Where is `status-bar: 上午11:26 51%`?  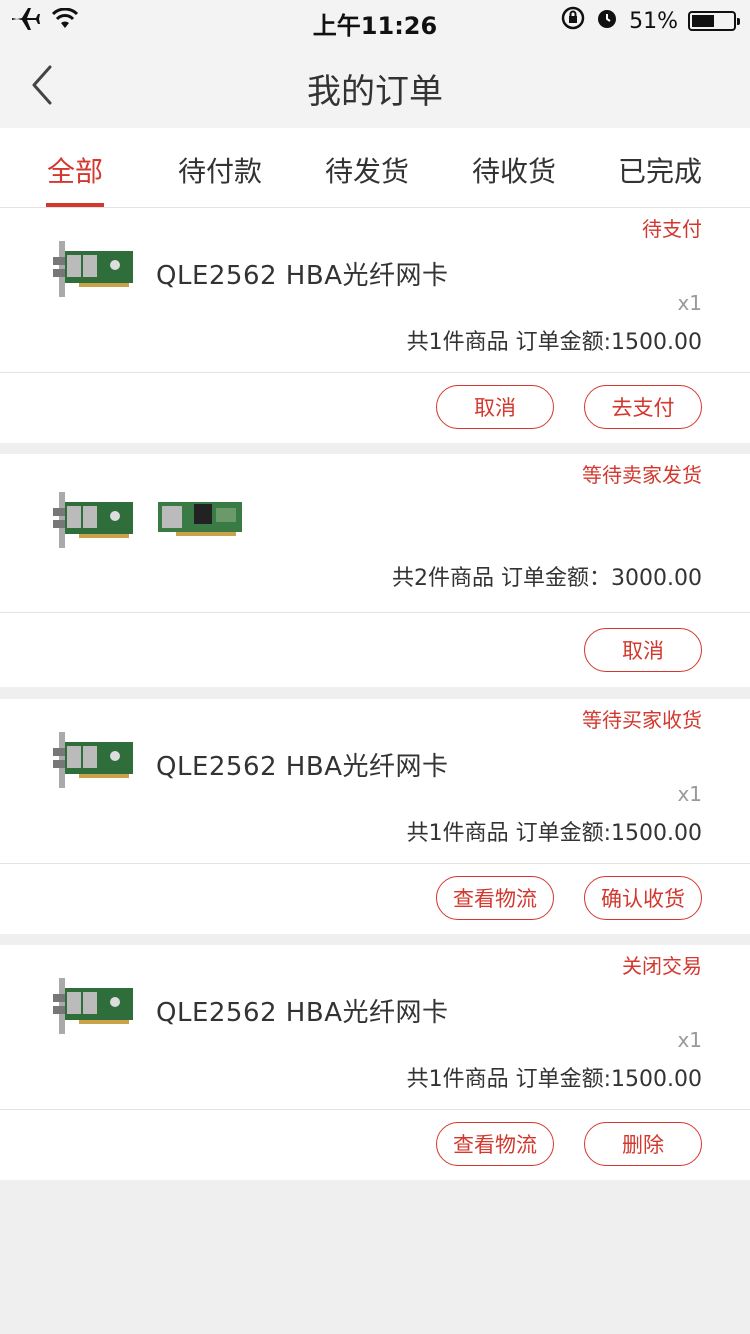 status-bar: 上午11:26 51% is located at coordinates (375, 21).